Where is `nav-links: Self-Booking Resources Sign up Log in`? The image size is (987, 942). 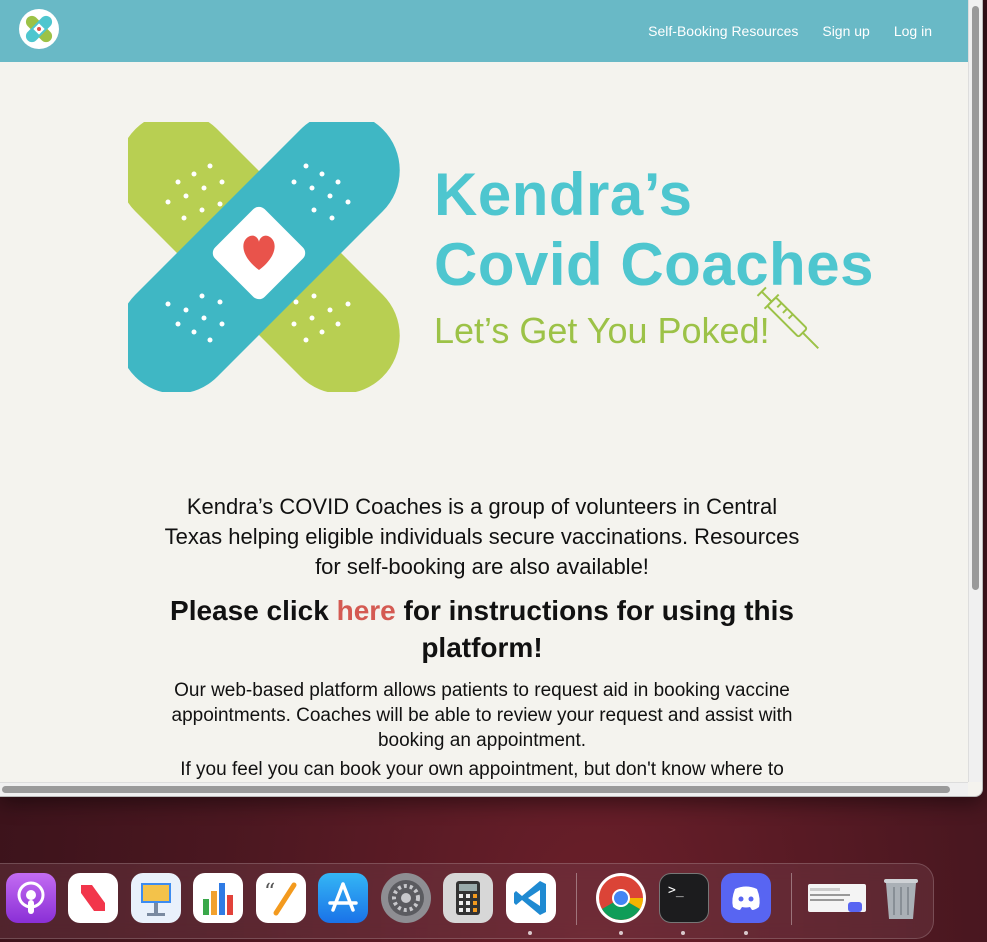 nav-links: Self-Booking Resources Sign up Log in is located at coordinates (790, 31).